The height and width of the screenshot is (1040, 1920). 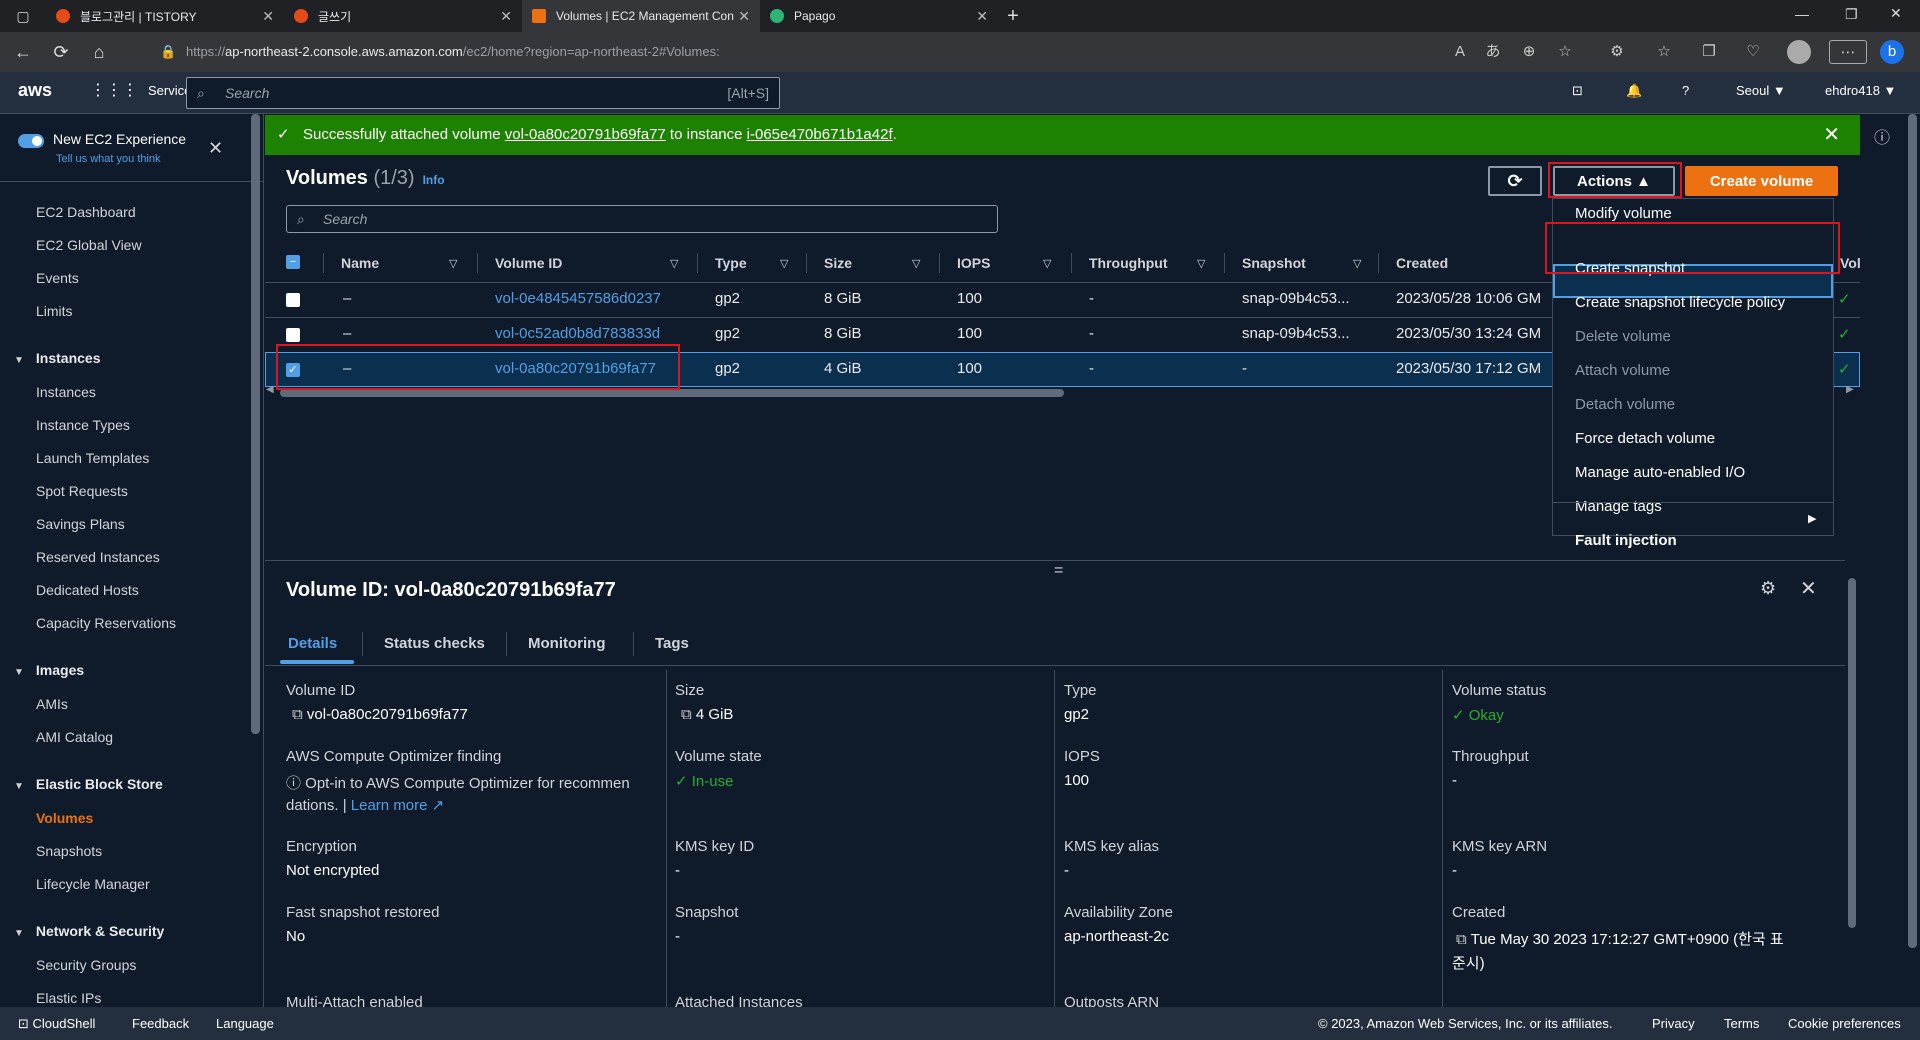 I want to click on sidebar-scrollbar, so click(x=255, y=424).